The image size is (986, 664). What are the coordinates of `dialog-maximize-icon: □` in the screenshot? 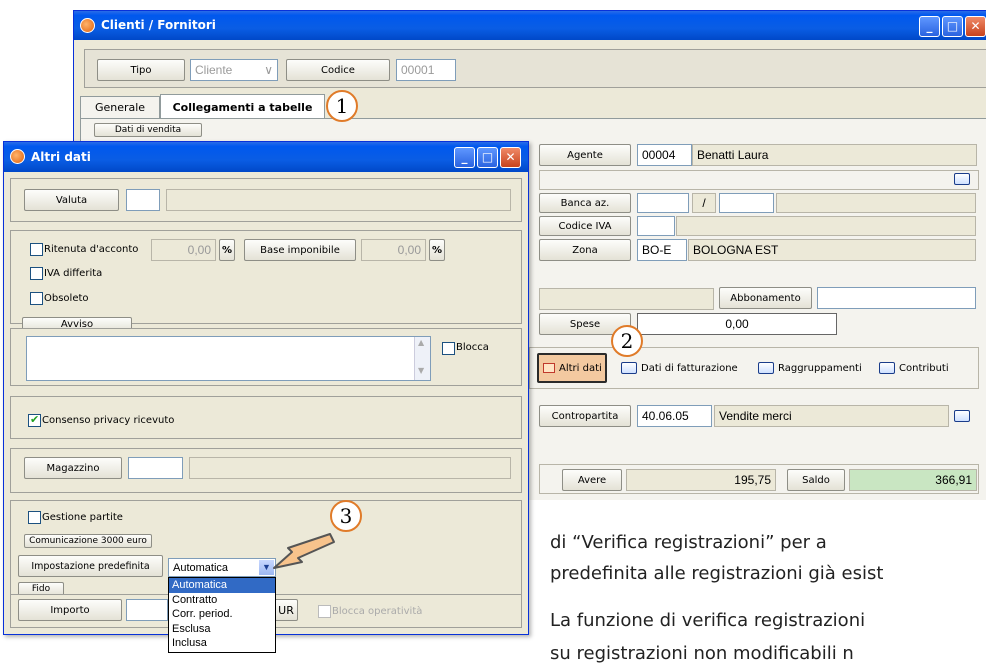 It's located at (487, 157).